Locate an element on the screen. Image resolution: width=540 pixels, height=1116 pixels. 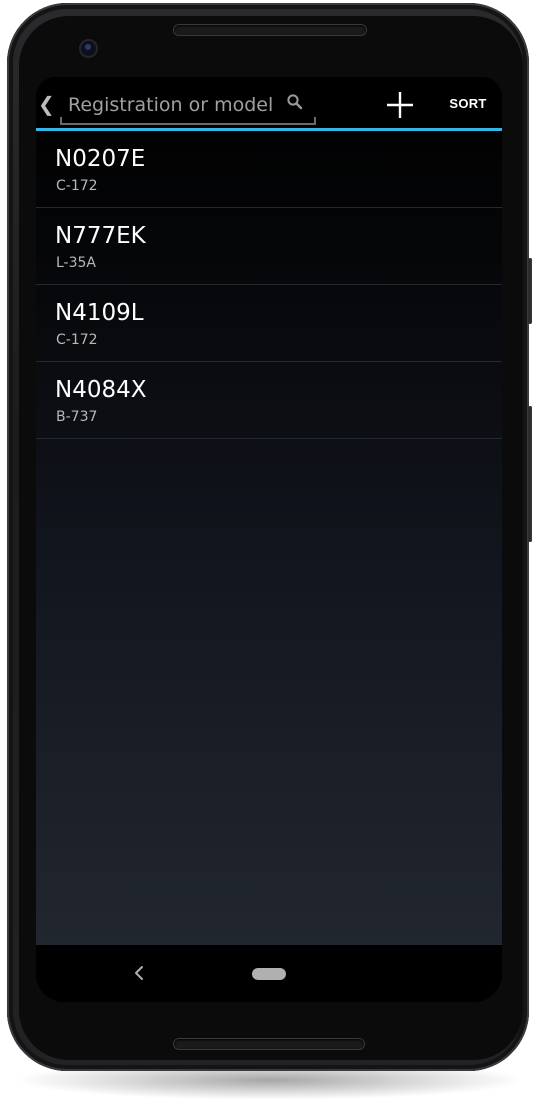
aircraft-registration: N4109L is located at coordinates (99, 313).